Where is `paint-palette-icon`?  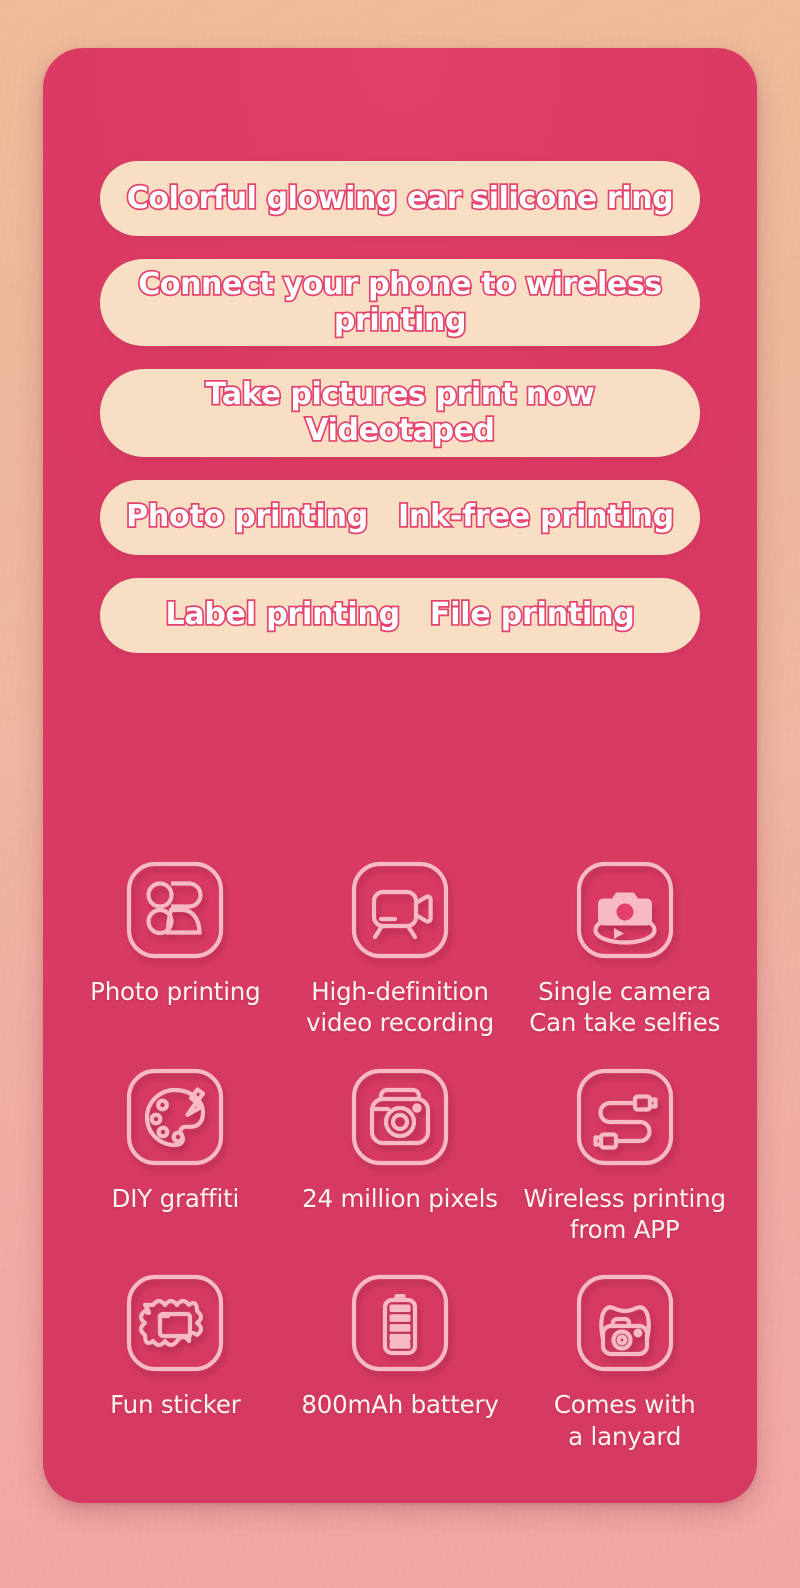
paint-palette-icon is located at coordinates (175, 1117).